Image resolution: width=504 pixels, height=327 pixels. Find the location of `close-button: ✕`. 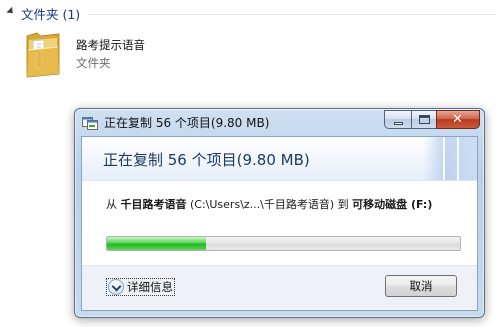

close-button: ✕ is located at coordinates (458, 119).